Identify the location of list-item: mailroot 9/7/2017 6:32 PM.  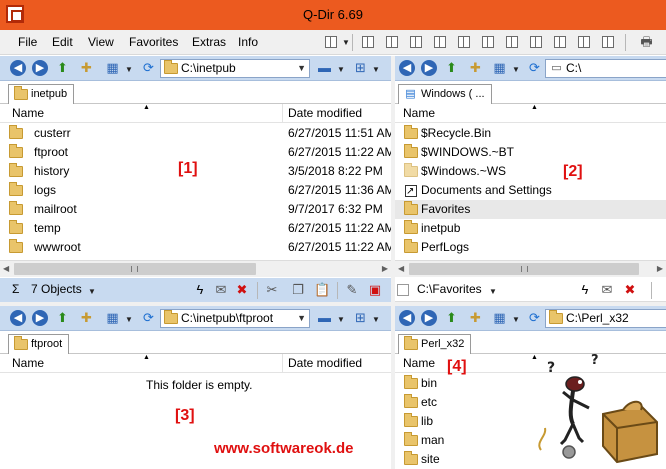
(195, 209).